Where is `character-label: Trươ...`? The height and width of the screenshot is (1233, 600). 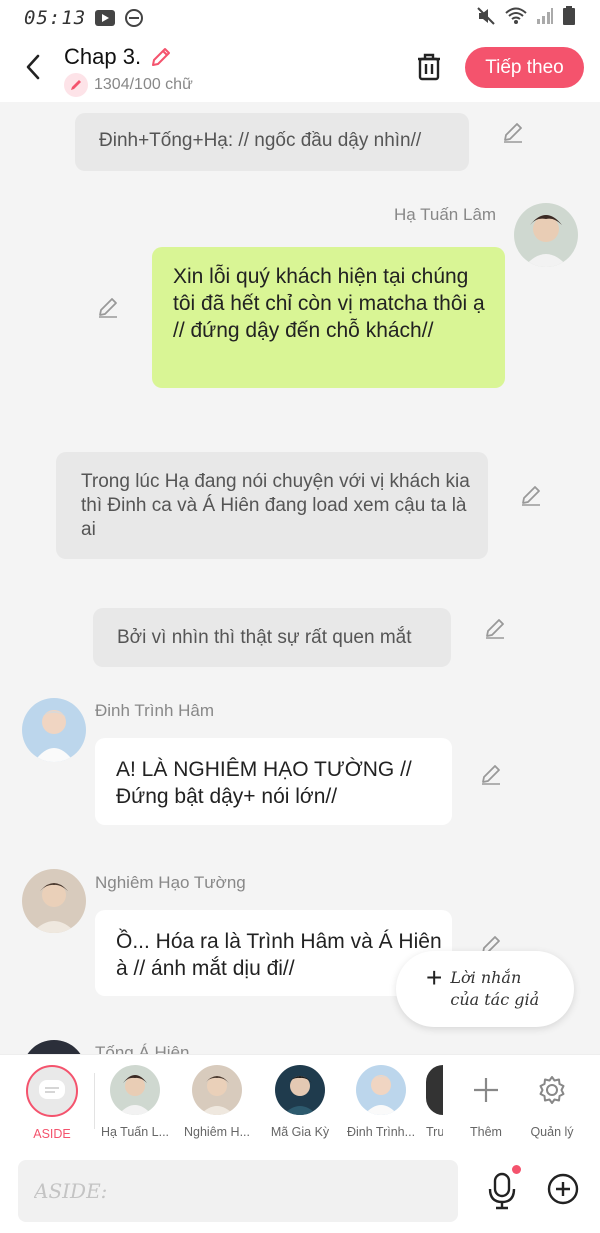
character-label: Trươ... is located at coordinates (434, 1132).